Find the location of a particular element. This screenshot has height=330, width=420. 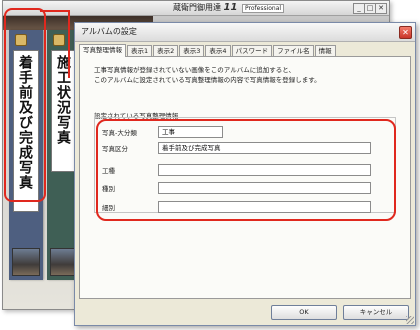

description-line: 工事写真情報が登録されていない画像をこのアルバムに追加すると、 is located at coordinates (194, 70).